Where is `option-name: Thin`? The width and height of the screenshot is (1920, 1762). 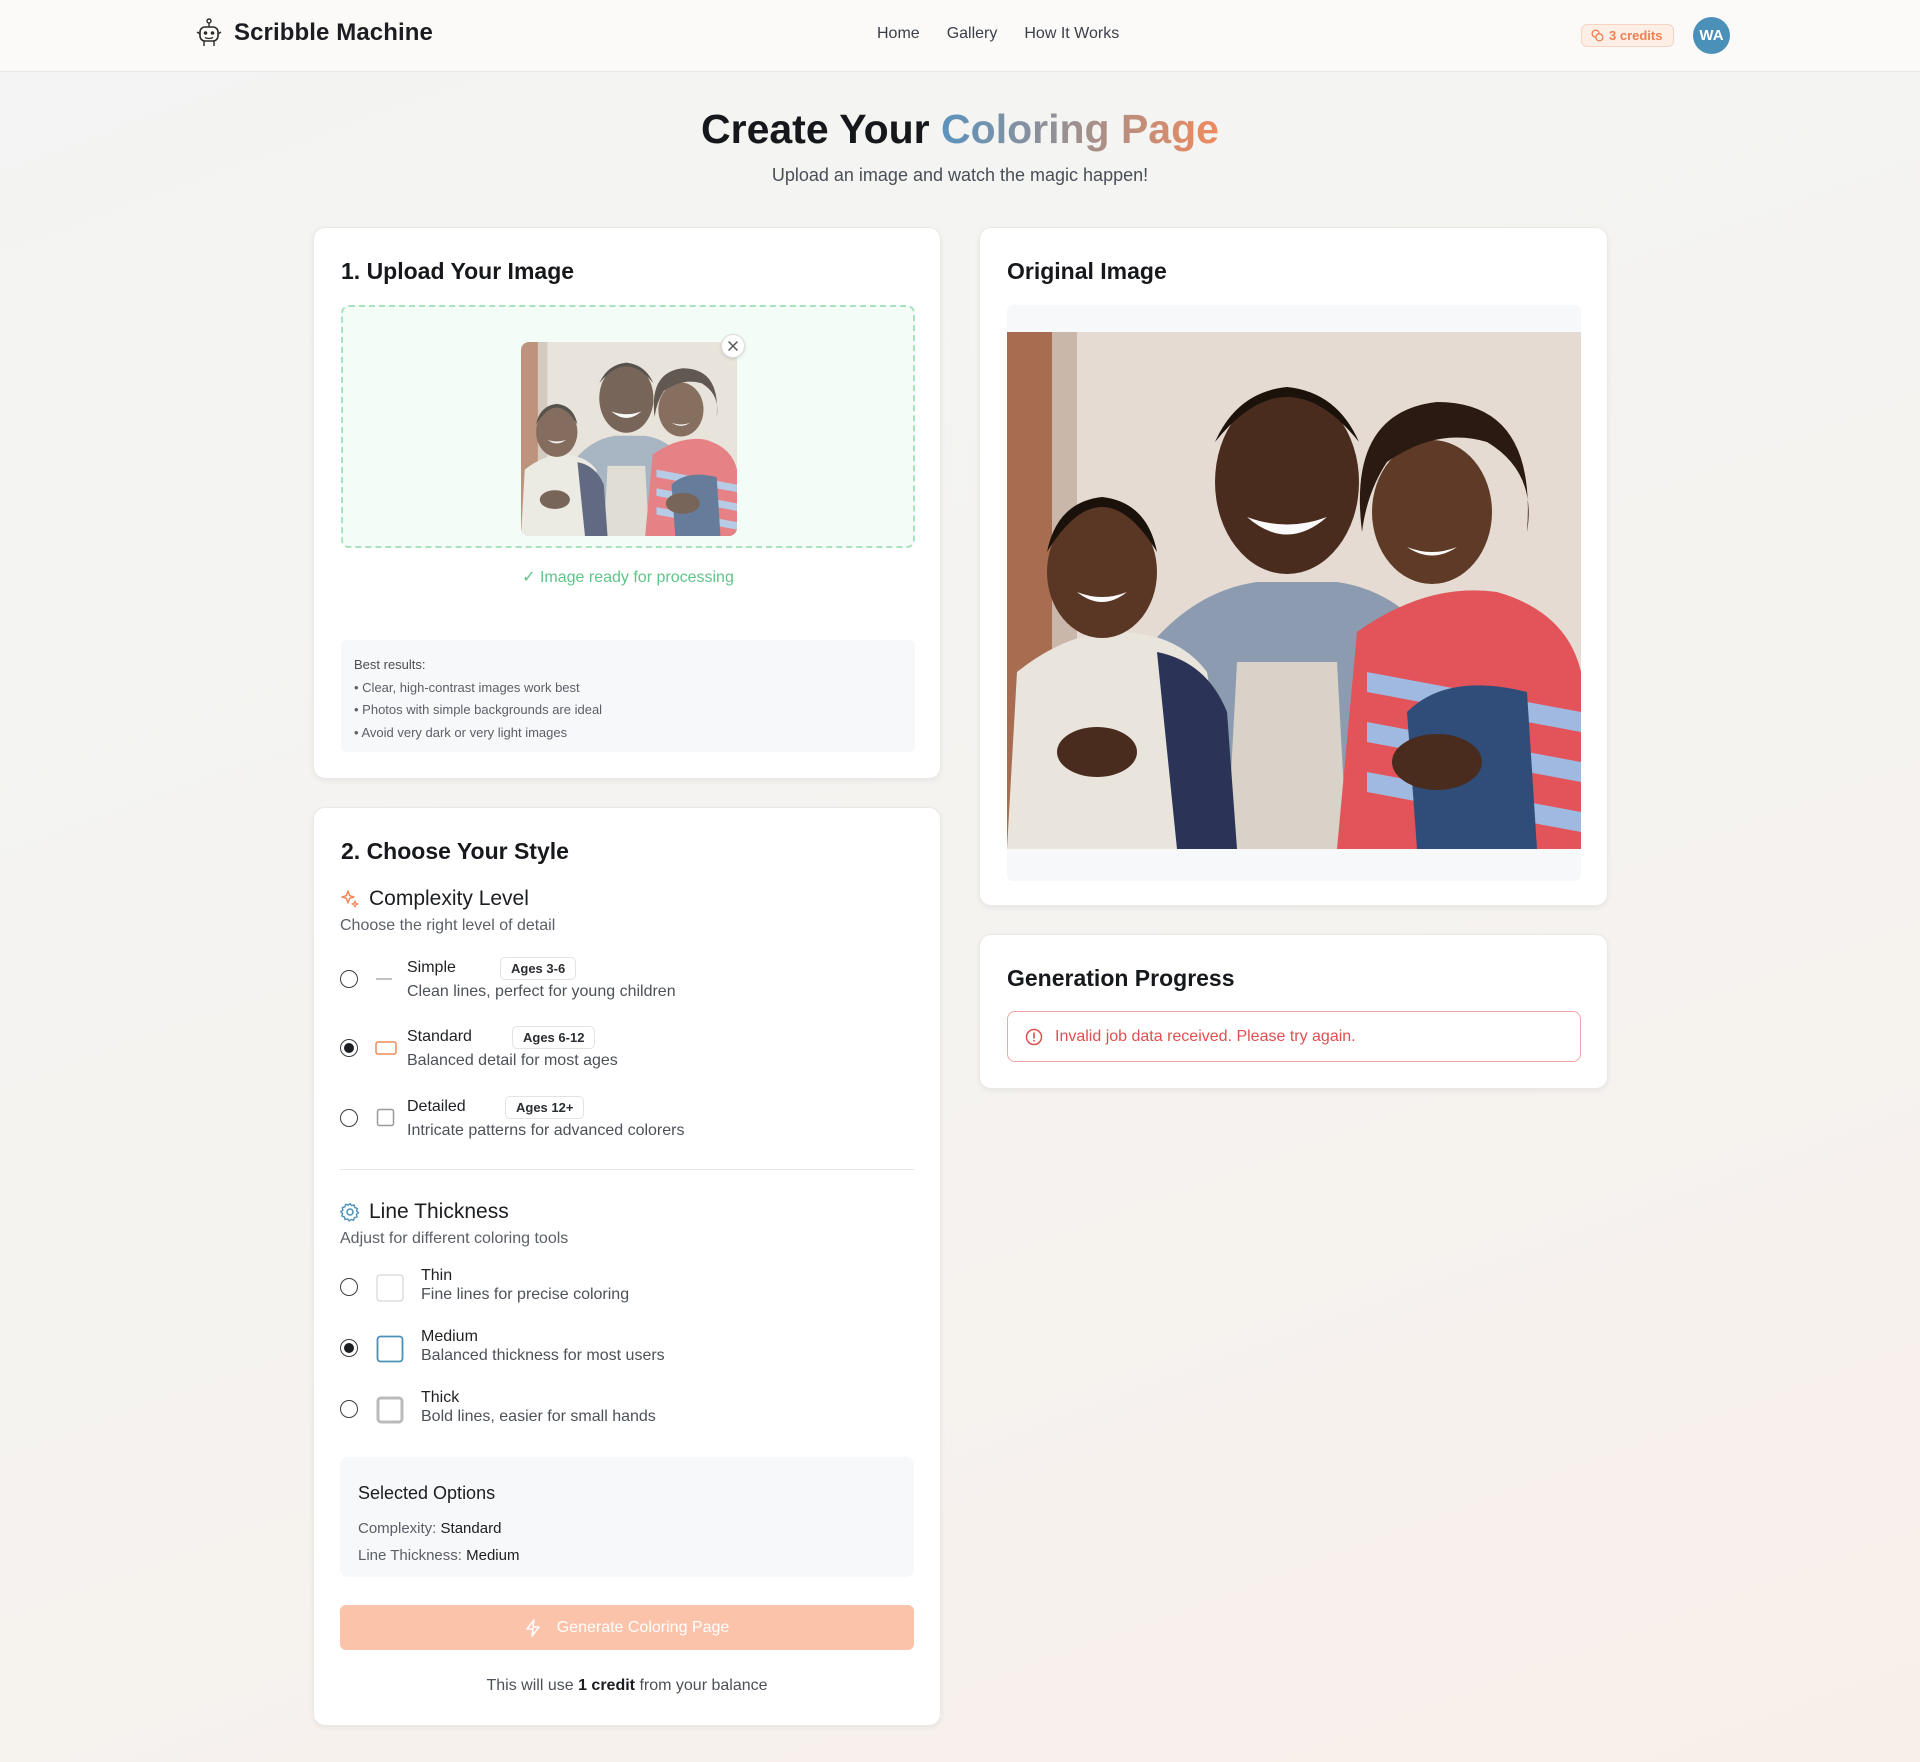 option-name: Thin is located at coordinates (437, 1275).